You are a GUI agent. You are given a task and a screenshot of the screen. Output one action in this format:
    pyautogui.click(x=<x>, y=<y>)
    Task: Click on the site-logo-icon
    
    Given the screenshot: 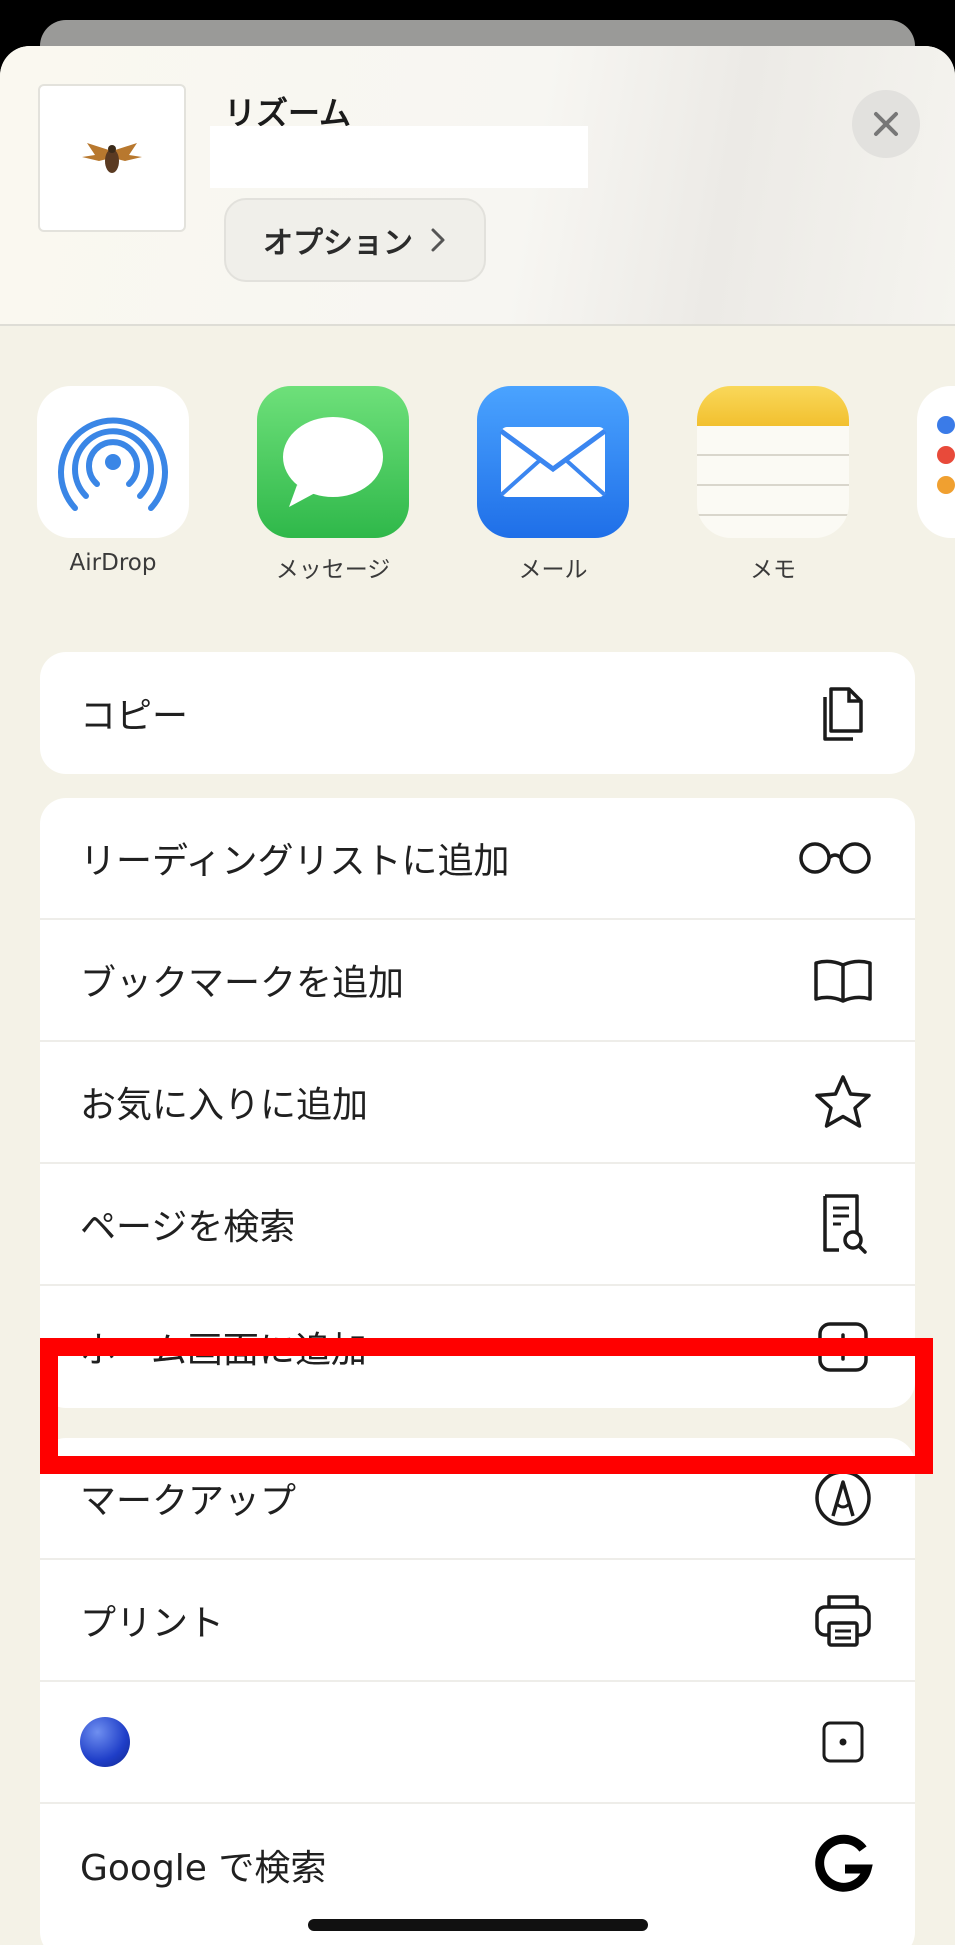 What is the action you would take?
    pyautogui.click(x=112, y=158)
    